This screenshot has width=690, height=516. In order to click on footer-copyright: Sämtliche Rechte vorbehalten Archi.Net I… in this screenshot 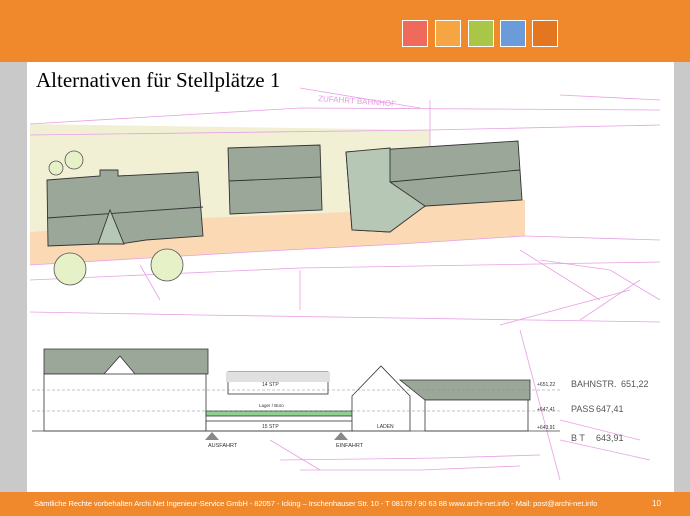, I will do `click(316, 503)`.